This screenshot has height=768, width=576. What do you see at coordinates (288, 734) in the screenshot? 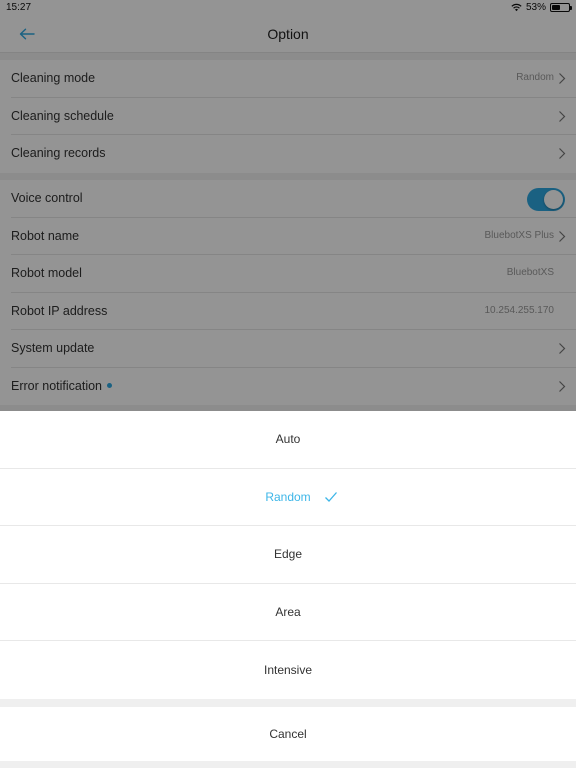
I see `cancel-button: Cancel` at bounding box center [288, 734].